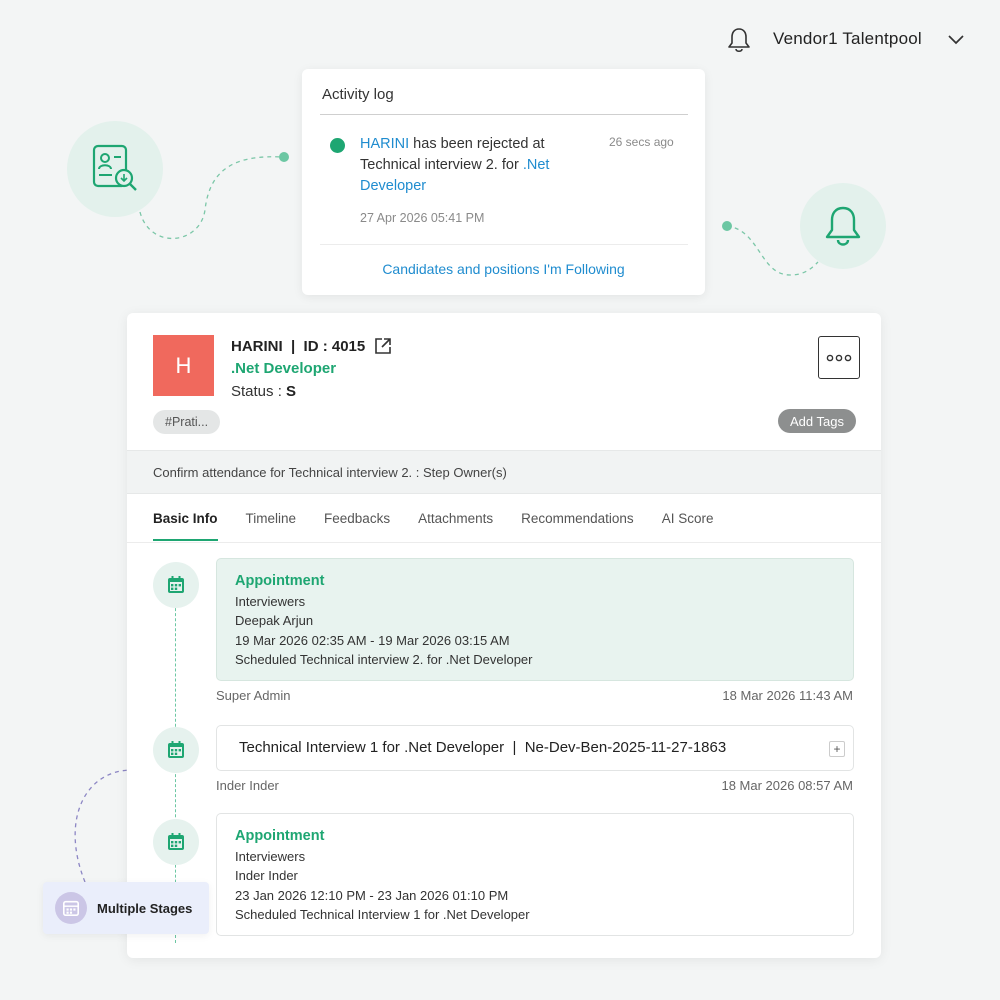 This screenshot has height=1000, width=1000. What do you see at coordinates (283, 368) in the screenshot?
I see `candidate-position: .Net Developer` at bounding box center [283, 368].